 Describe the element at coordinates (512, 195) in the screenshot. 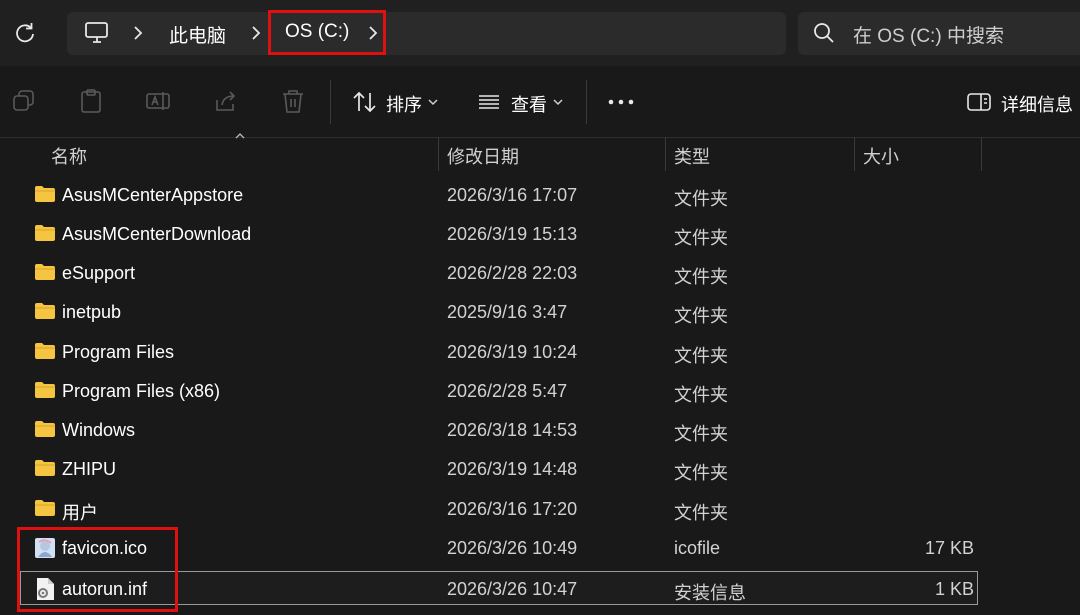

I see `file-date: 2026/3/16 17:07` at that location.